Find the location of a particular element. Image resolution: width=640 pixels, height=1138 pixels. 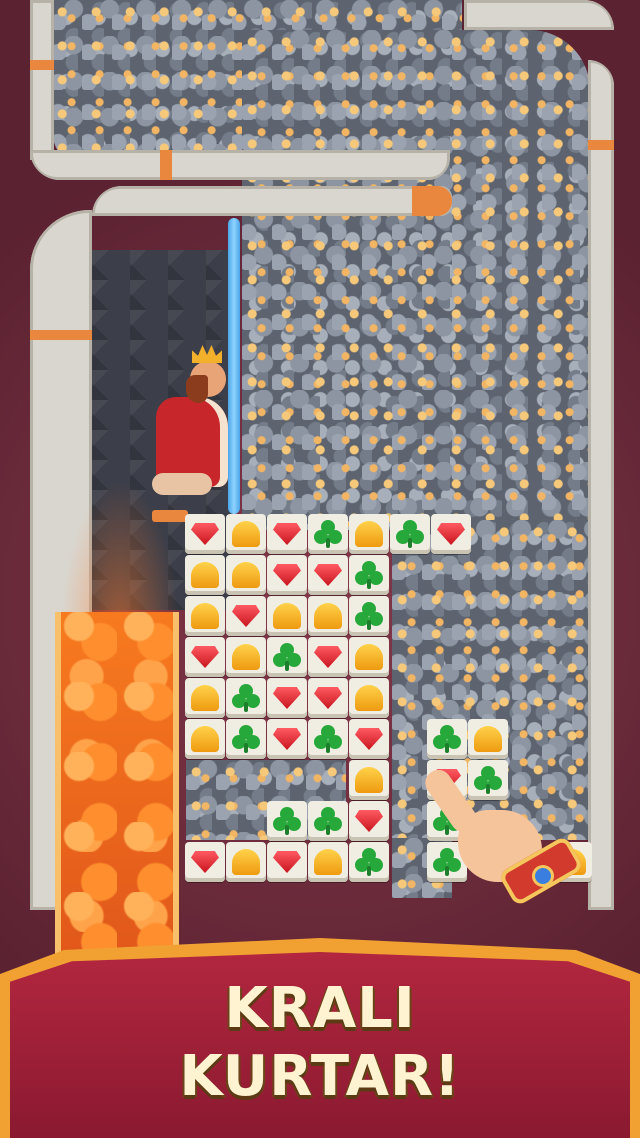

pipe-wall-divider is located at coordinates (272, 201).